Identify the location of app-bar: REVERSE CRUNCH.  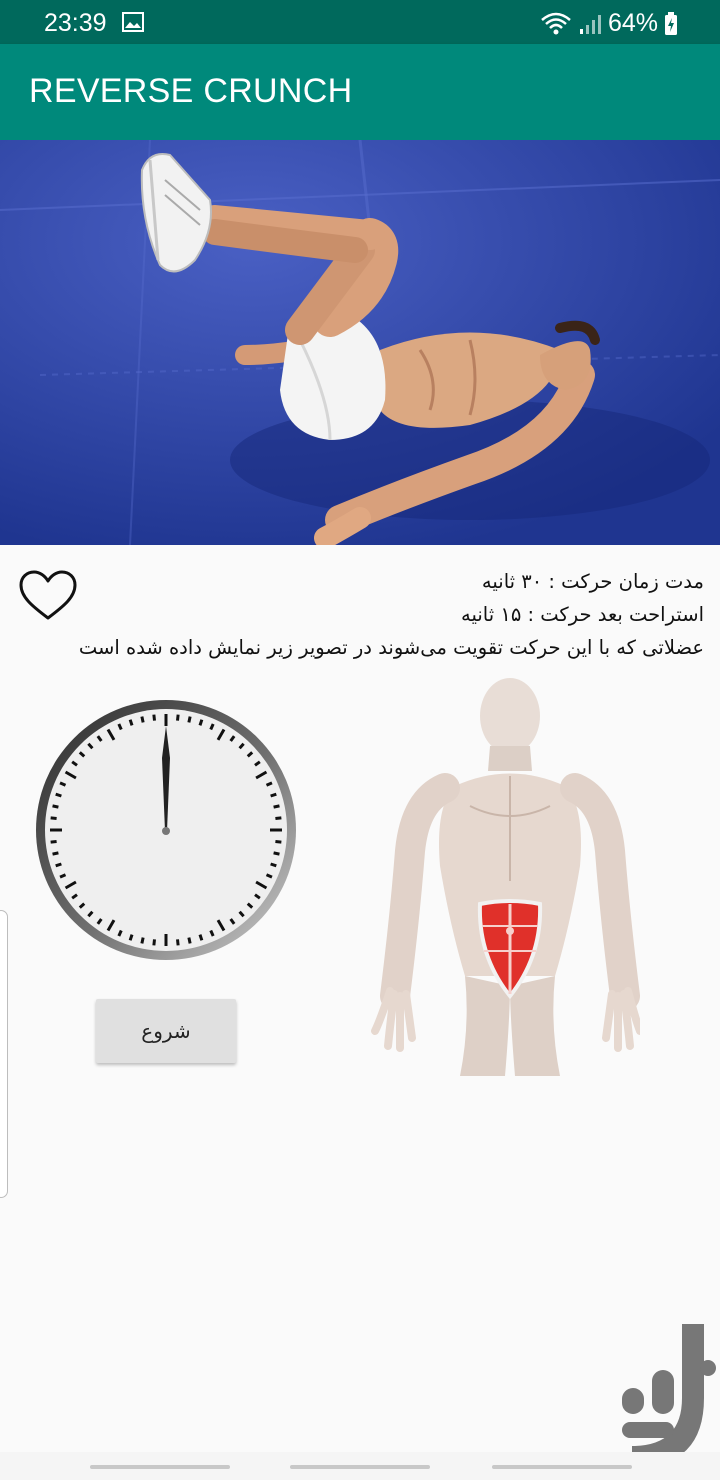
(360, 92).